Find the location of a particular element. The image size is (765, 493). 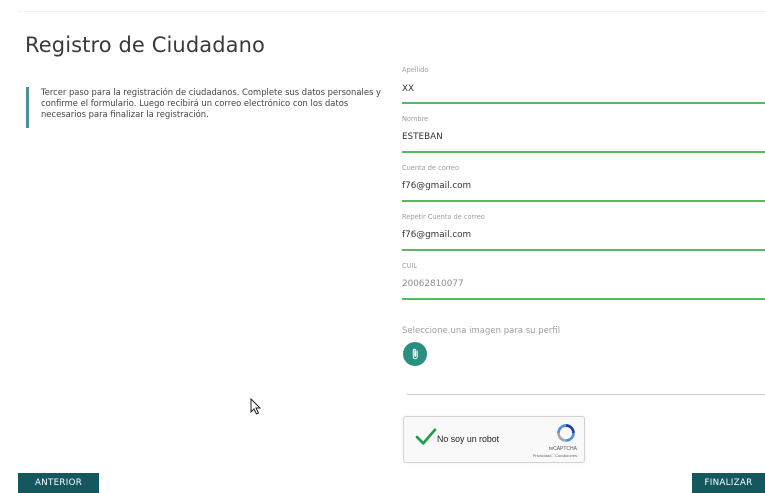

email-confirm-field: Repetir Cuenta de correo f76@gmail.com is located at coordinates (583, 232).